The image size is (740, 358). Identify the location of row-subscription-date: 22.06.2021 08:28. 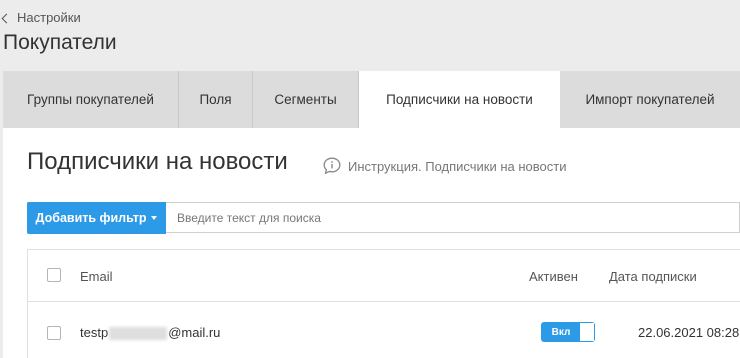
(689, 332).